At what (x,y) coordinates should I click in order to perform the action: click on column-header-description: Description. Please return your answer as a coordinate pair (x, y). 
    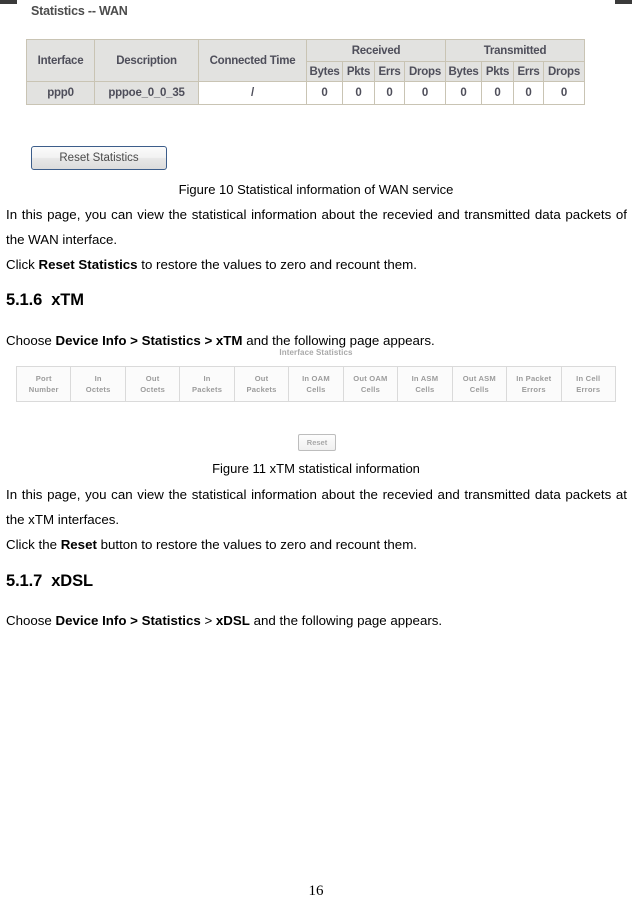
    Looking at the image, I should click on (146, 60).